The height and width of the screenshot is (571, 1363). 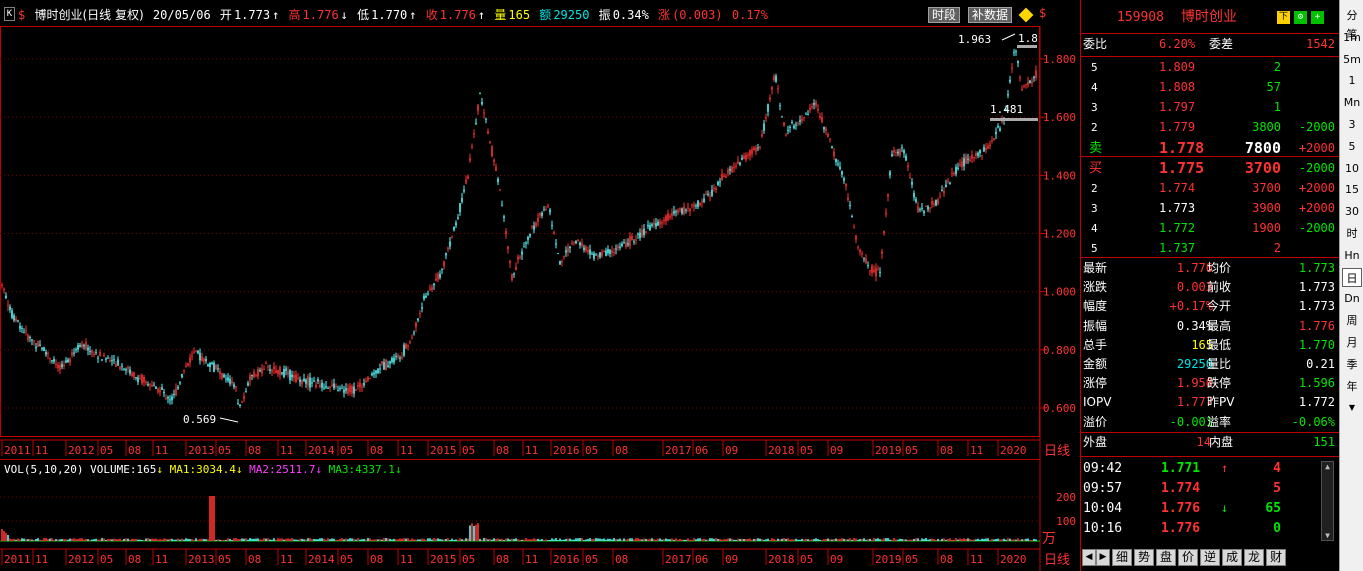 I want to click on tab-1: 势, so click(x=1144, y=557).